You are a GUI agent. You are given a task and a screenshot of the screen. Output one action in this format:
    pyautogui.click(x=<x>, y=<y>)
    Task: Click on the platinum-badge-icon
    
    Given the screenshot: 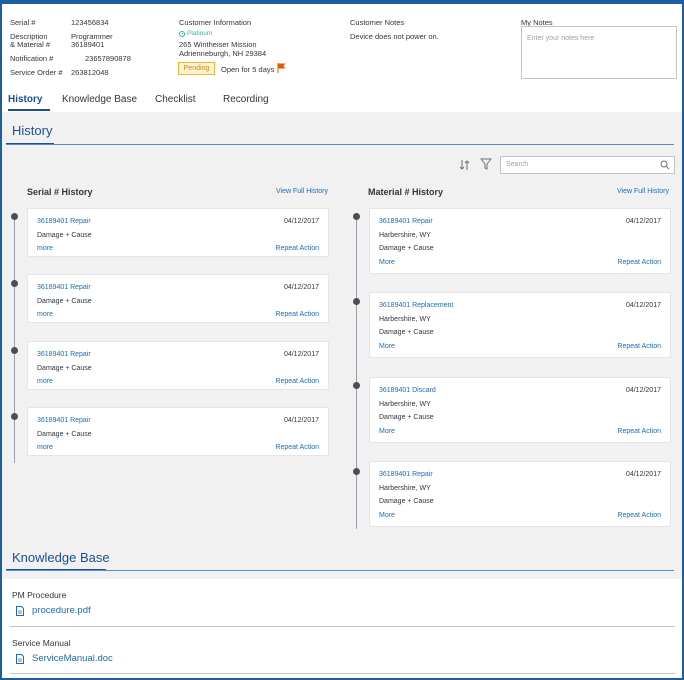 What is the action you would take?
    pyautogui.click(x=182, y=33)
    